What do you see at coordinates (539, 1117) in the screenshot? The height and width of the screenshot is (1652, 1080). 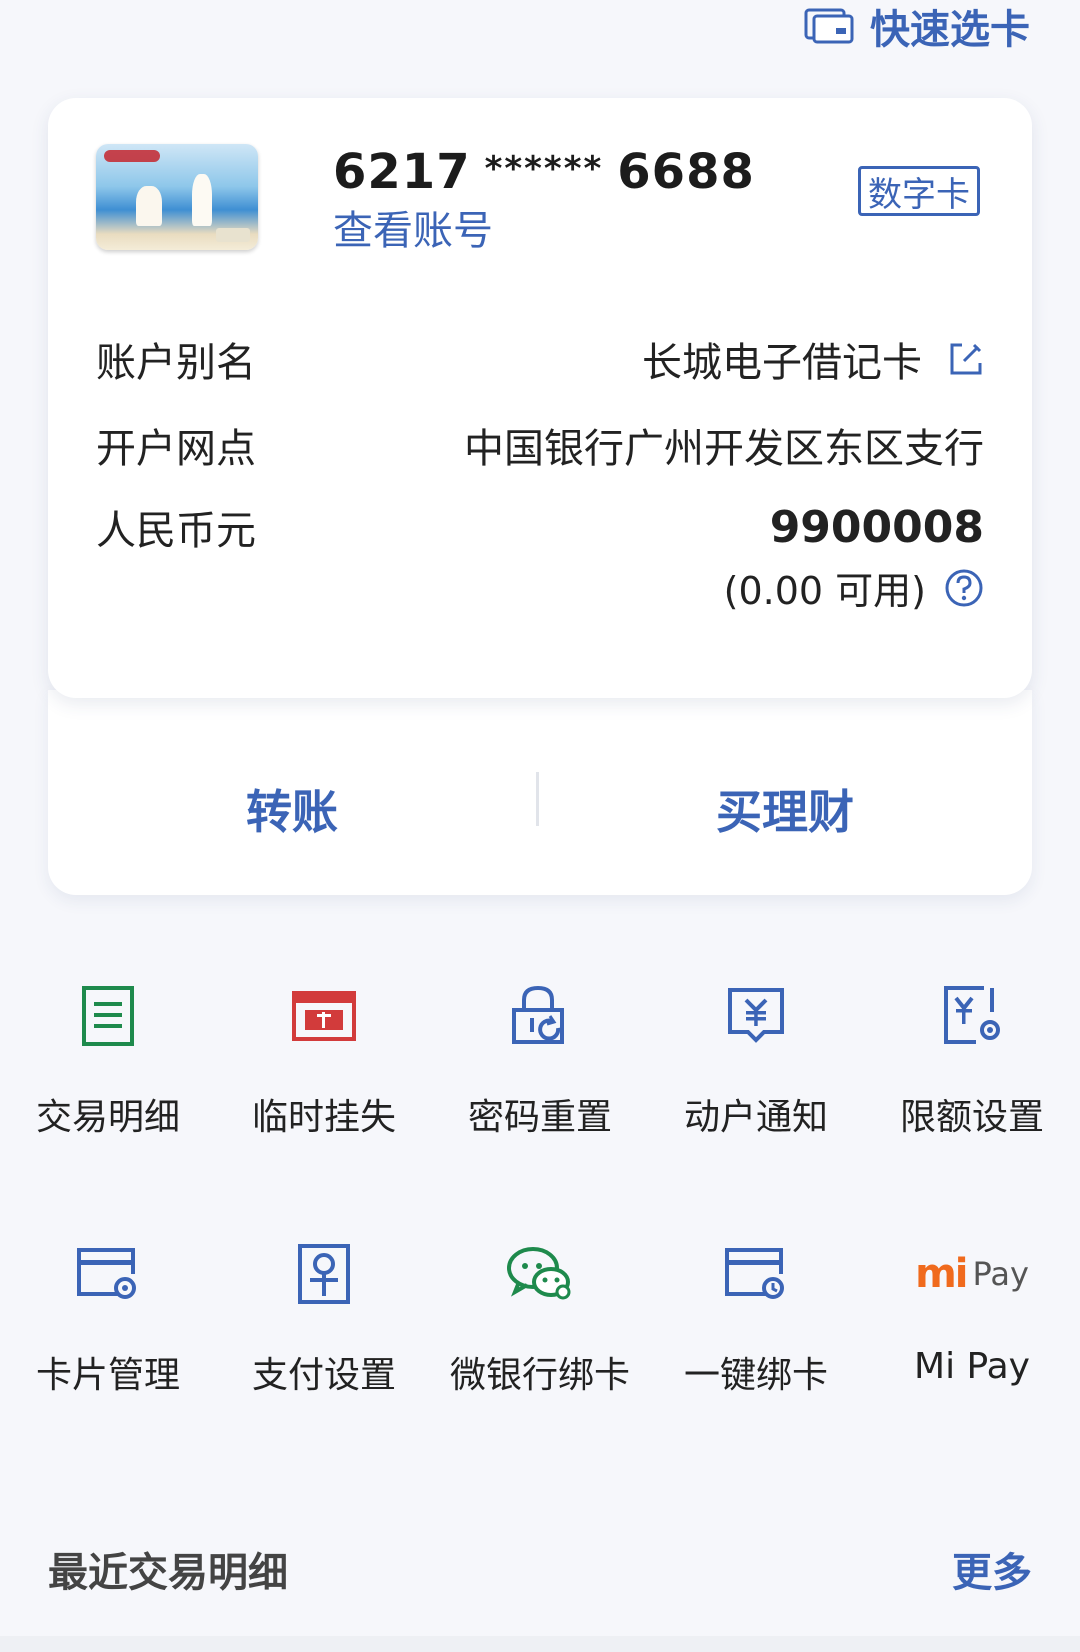 I see `service-label: 密码重置` at bounding box center [539, 1117].